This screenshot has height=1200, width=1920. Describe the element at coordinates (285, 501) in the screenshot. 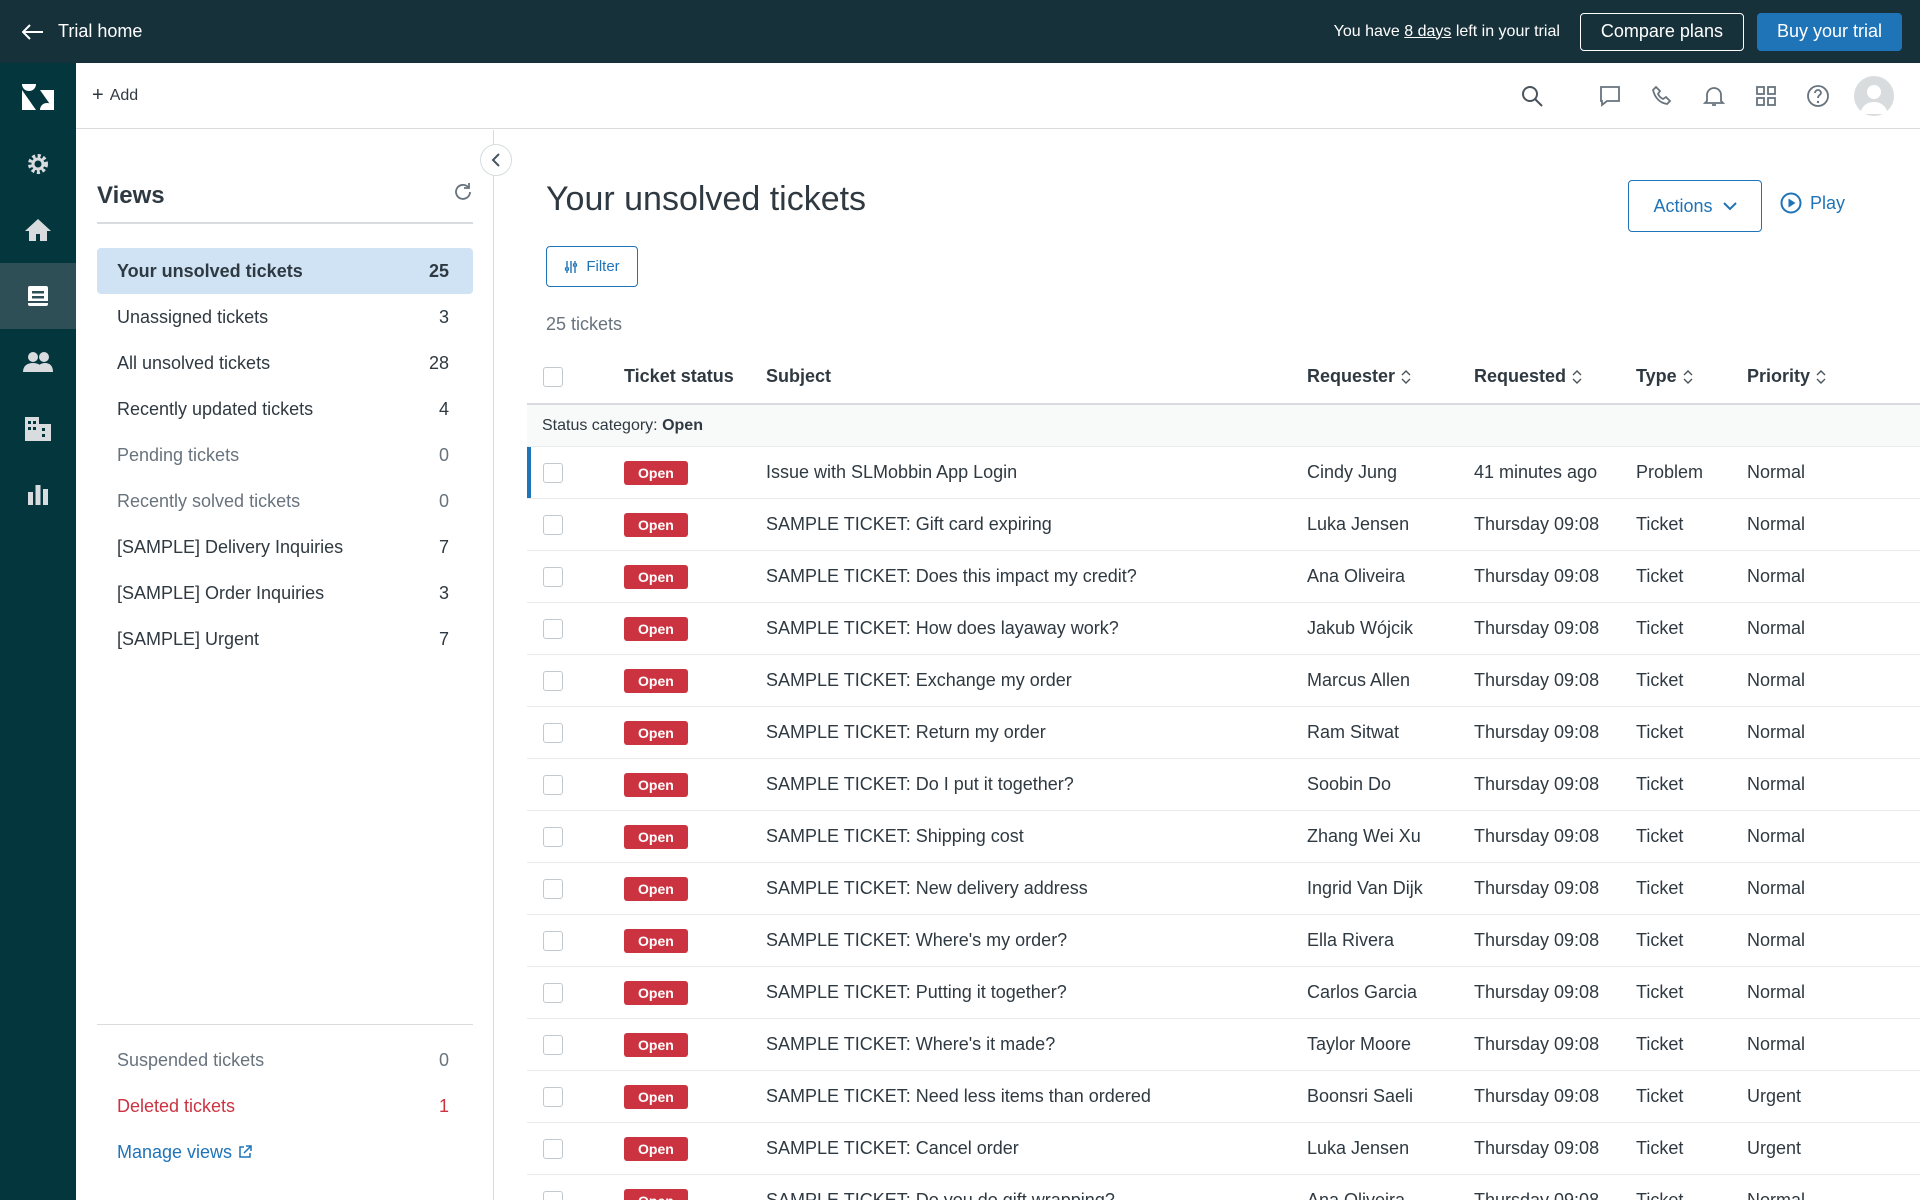

I see `view-item-recently-solved: Recently solved tickets 0` at that location.